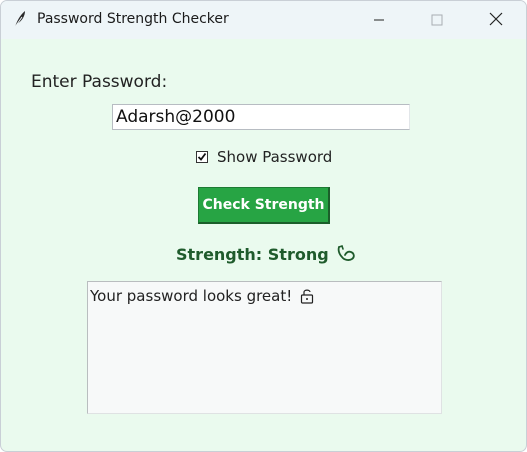 The image size is (527, 452). Describe the element at coordinates (133, 19) in the screenshot. I see `window-title: Password Strength Checker` at that location.